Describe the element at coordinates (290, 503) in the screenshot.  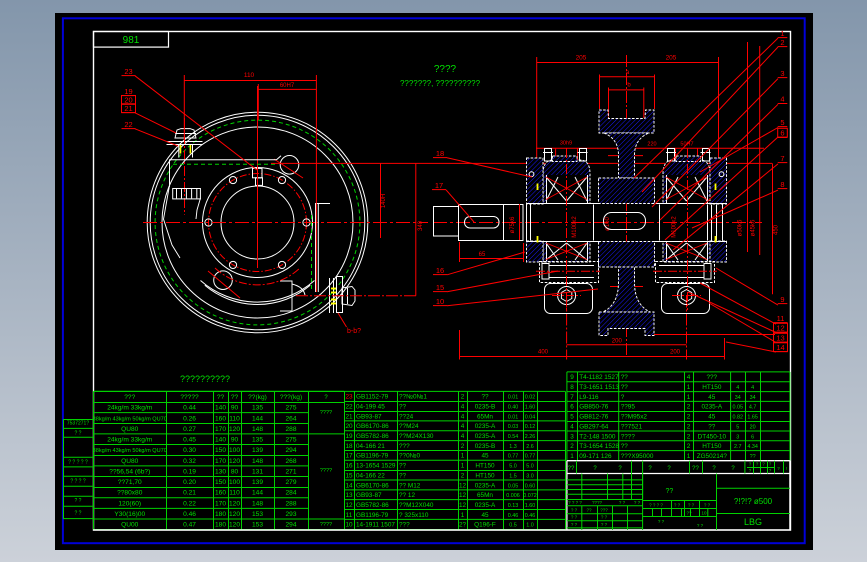
I see `svg-text: 288` at that location.